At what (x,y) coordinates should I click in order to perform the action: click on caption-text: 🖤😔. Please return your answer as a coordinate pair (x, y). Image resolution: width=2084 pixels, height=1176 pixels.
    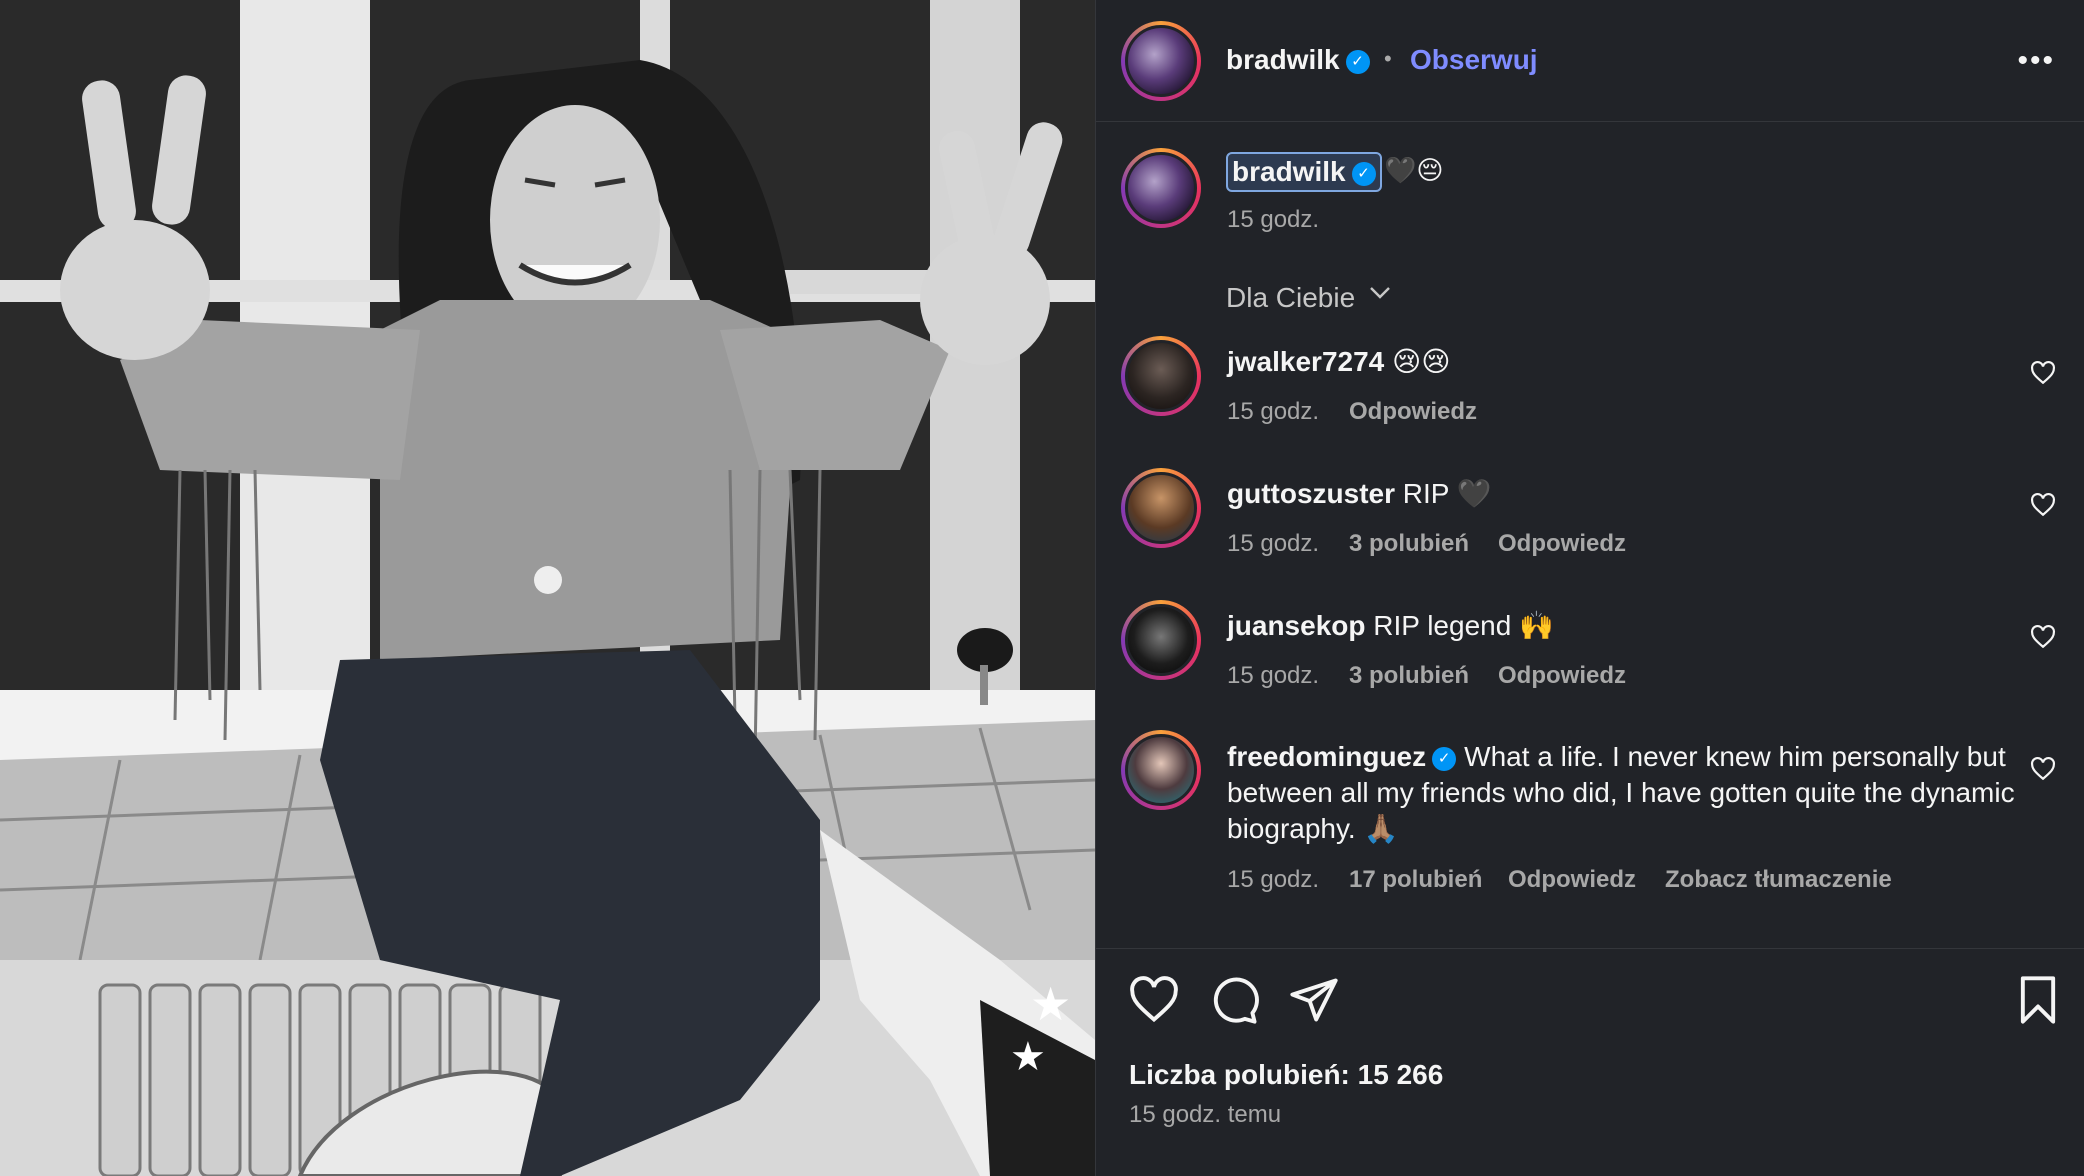
    Looking at the image, I should click on (1414, 170).